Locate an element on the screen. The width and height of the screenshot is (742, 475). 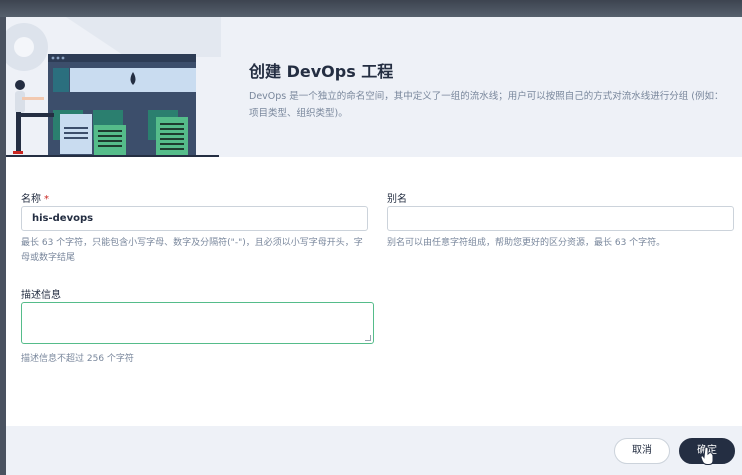
alias-hint: 别名可以由任意字符组成，帮助您更好的区分资源，最长 63 个字符。 is located at coordinates (526, 243).